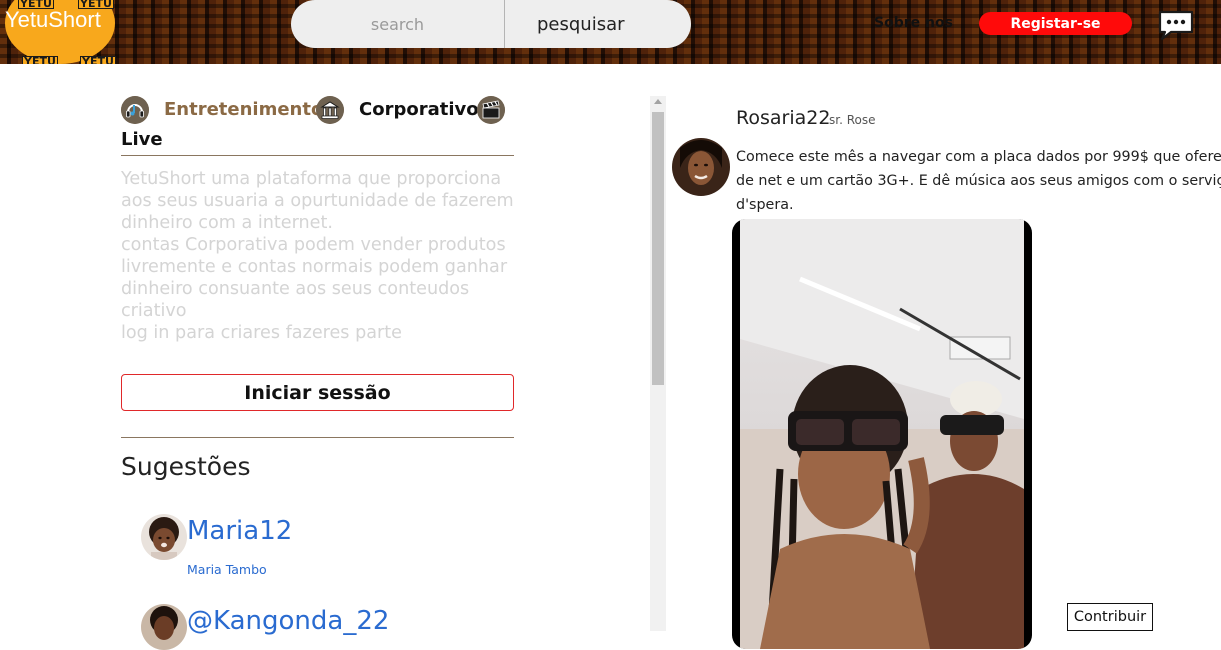 The width and height of the screenshot is (1221, 650). What do you see at coordinates (135, 110) in the screenshot?
I see `headphones-note-icon` at bounding box center [135, 110].